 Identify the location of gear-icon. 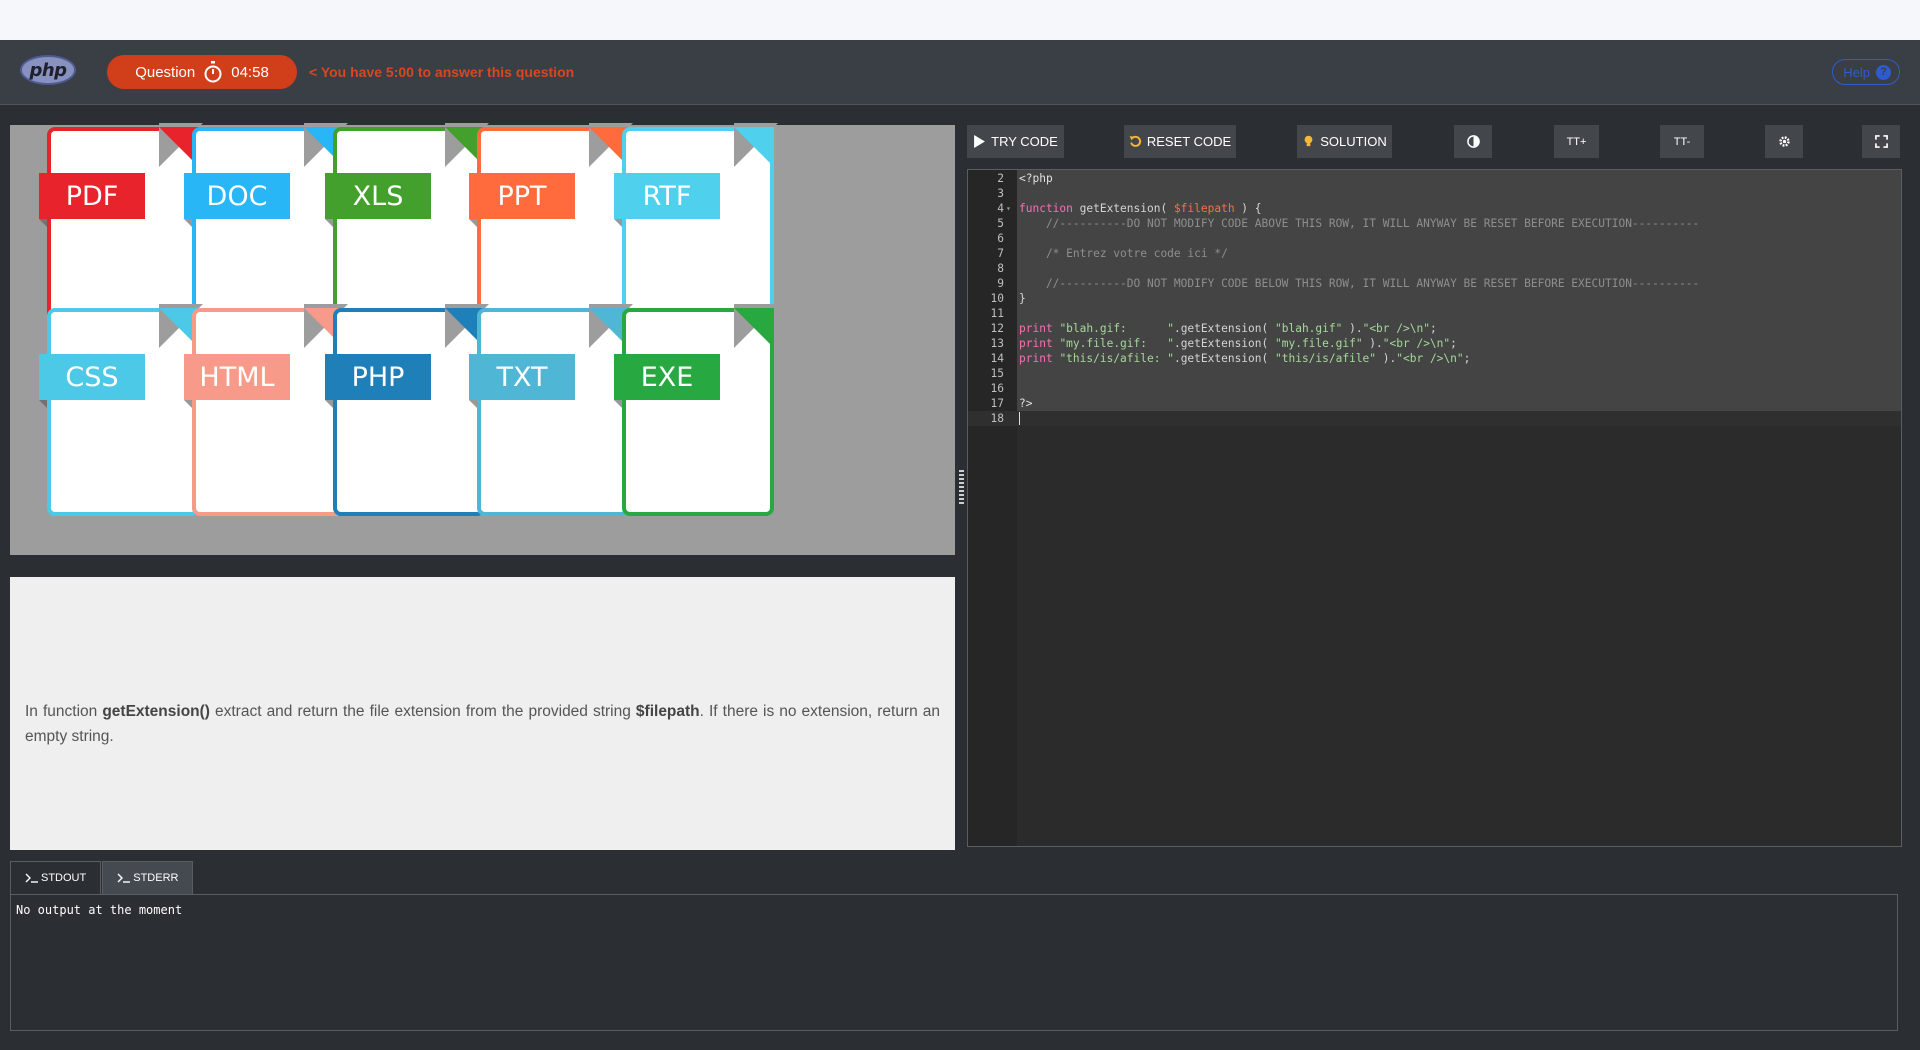
(1784, 141).